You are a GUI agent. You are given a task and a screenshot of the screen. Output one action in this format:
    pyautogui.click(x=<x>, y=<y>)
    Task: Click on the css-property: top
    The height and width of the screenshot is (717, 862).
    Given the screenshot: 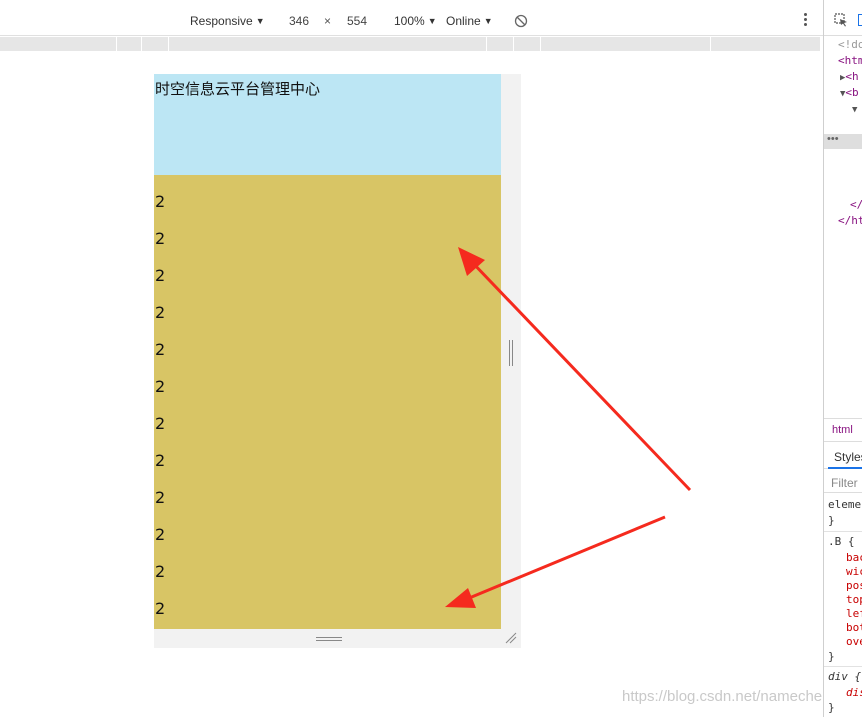 What is the action you would take?
    pyautogui.click(x=854, y=600)
    